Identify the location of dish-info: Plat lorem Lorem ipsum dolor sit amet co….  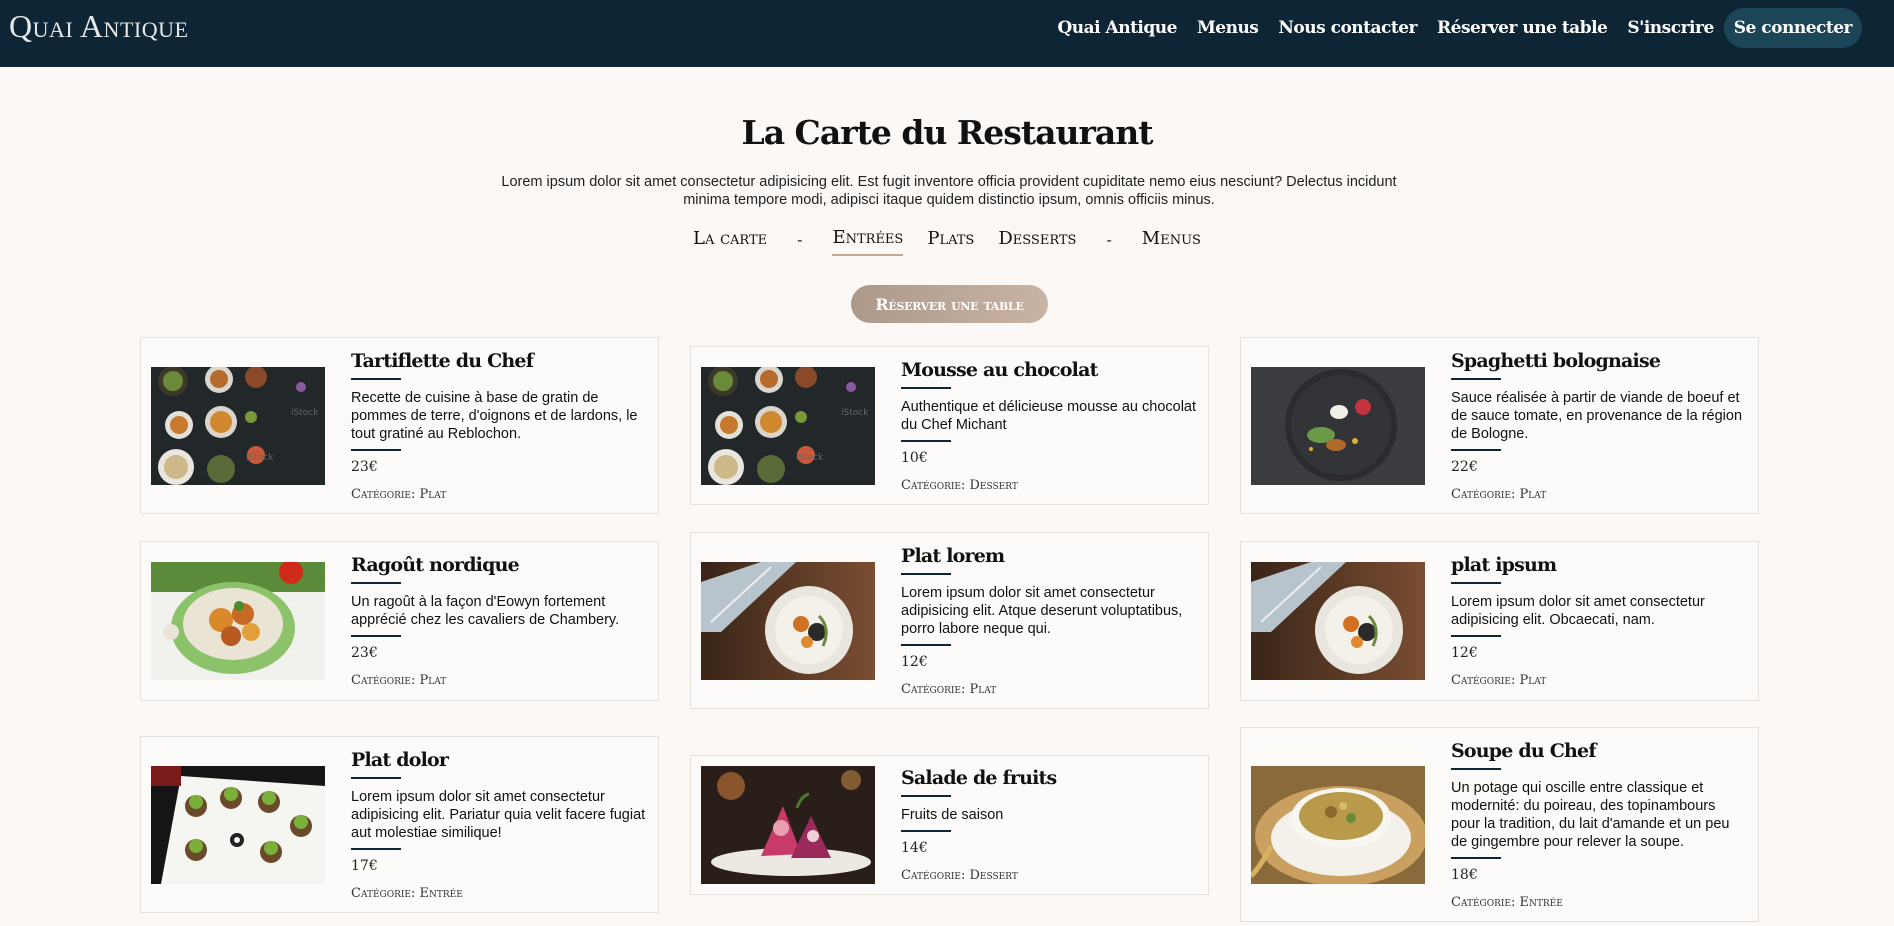
(1049, 621).